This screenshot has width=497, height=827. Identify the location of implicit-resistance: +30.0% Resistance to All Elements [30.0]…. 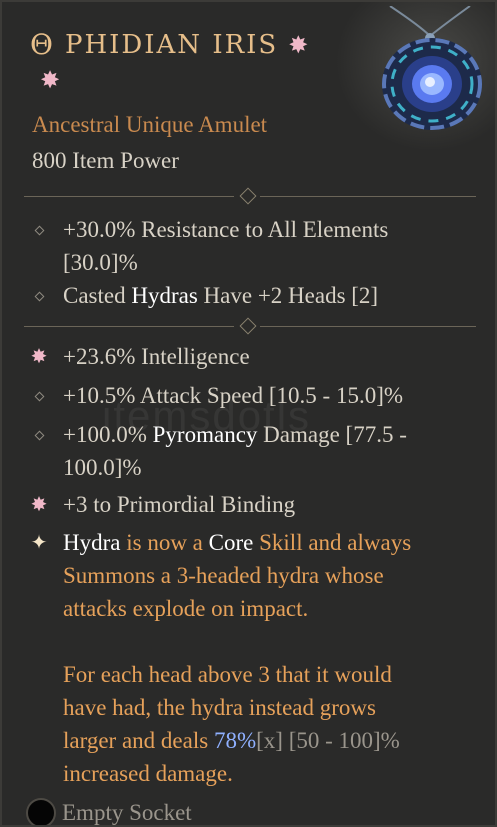
(252, 246).